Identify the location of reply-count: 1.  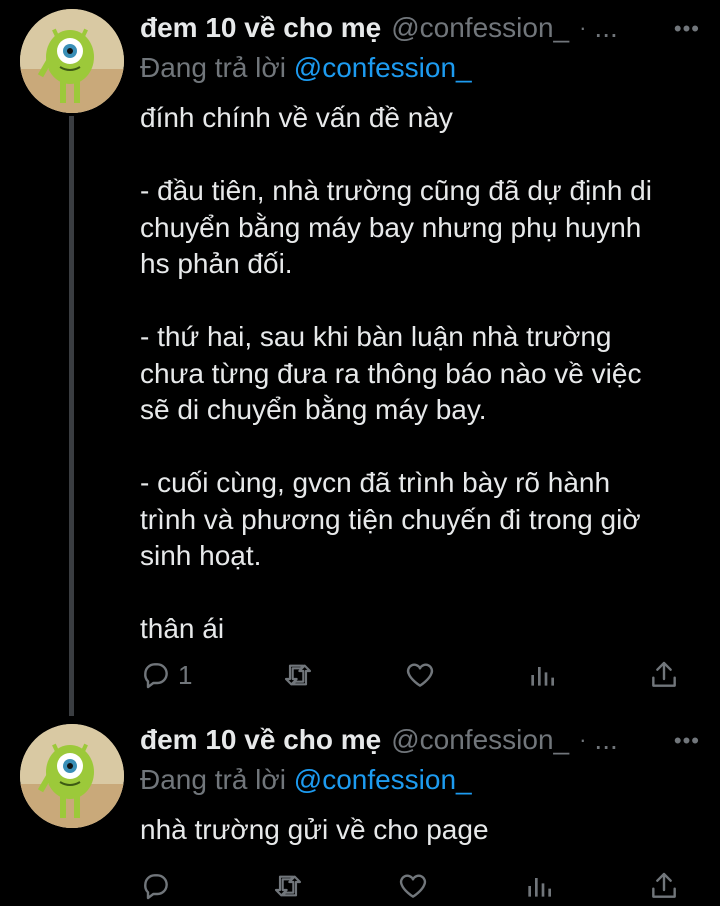
(185, 674).